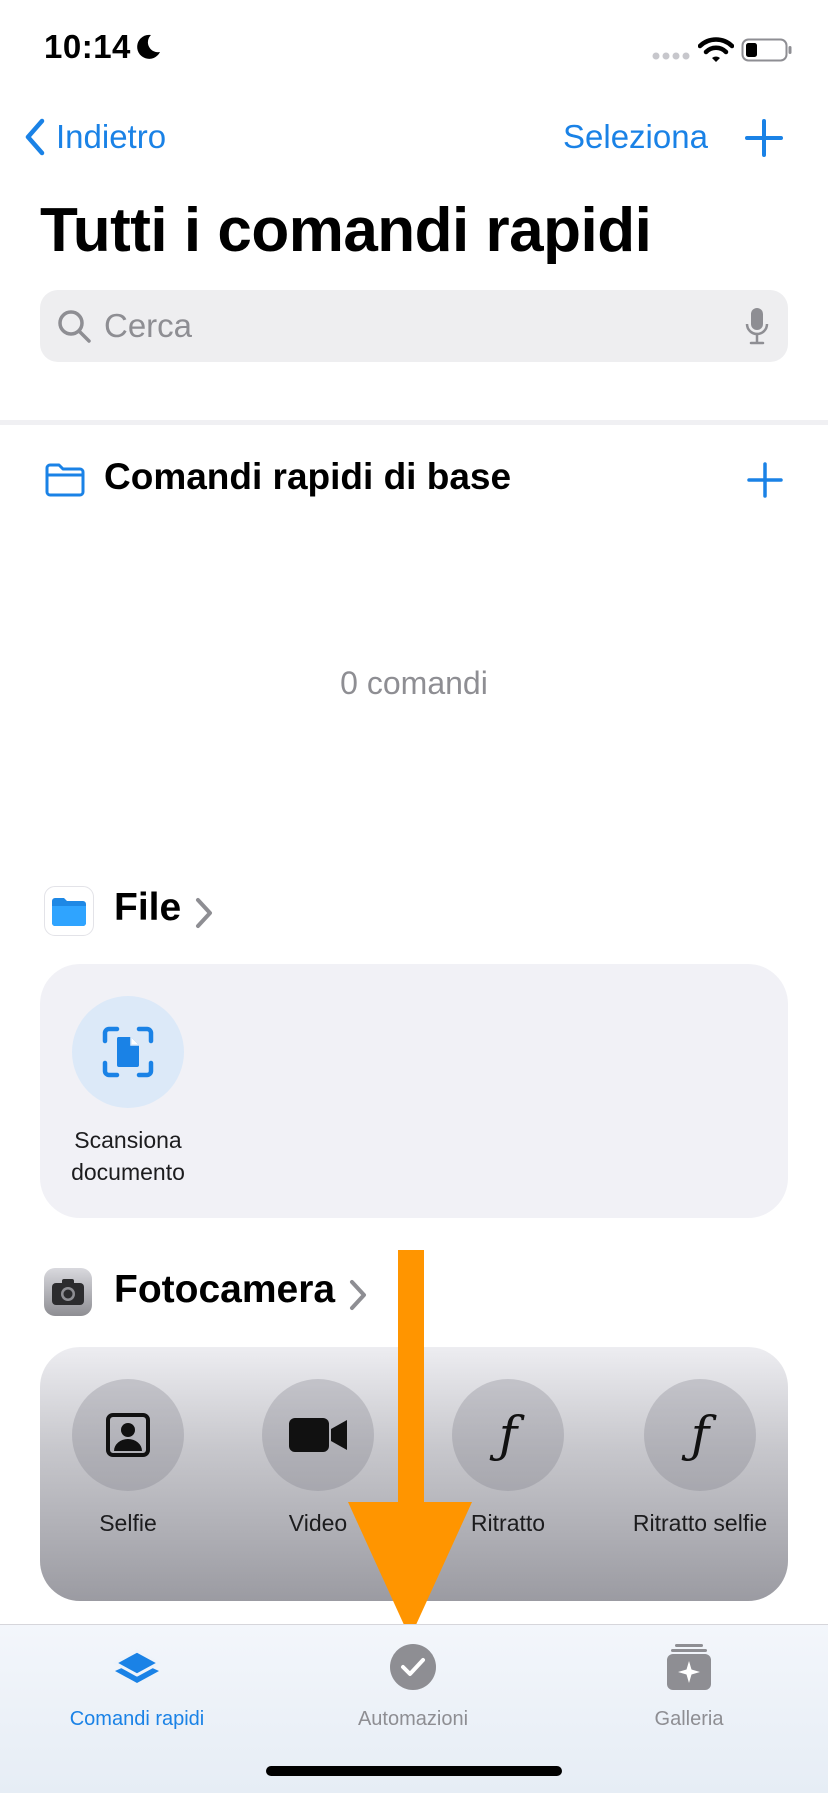 The image size is (828, 1793). Describe the element at coordinates (87, 46) in the screenshot. I see `status-time: 10:14` at that location.